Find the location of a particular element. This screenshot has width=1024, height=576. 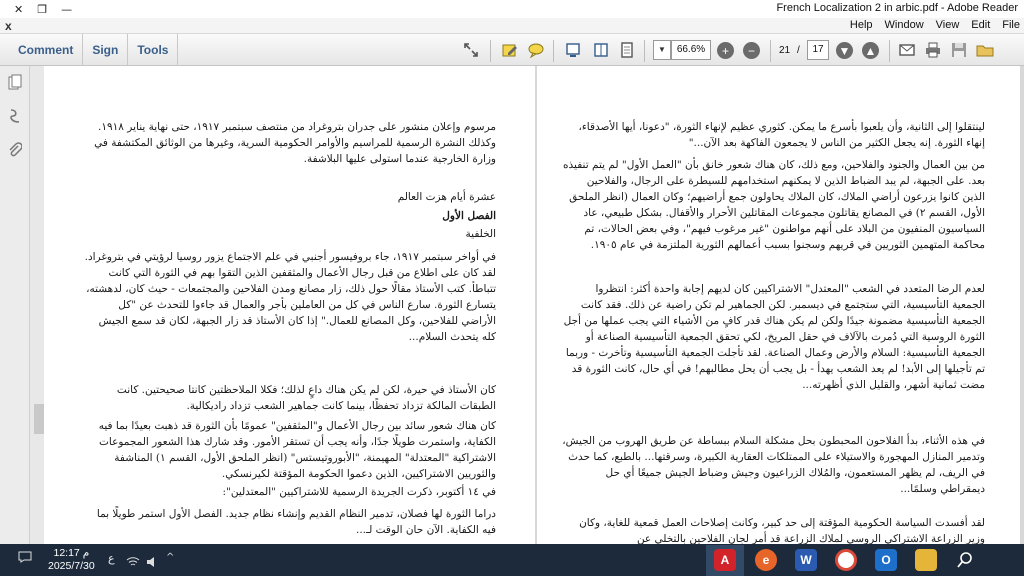

volume-icon is located at coordinates (153, 562).